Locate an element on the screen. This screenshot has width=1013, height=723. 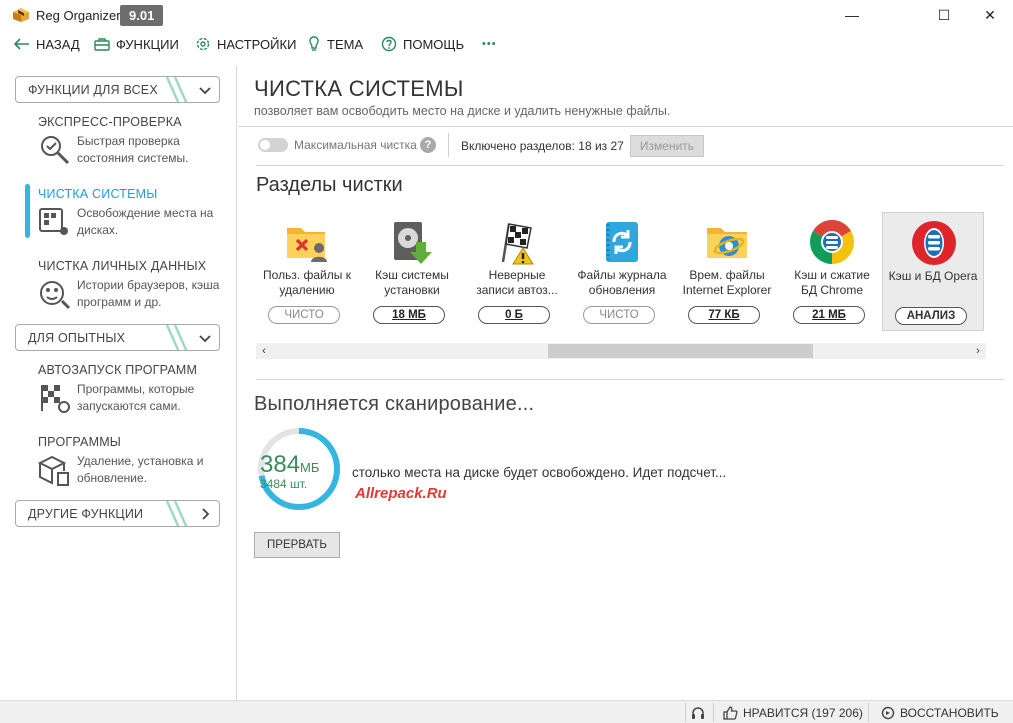
restore-button: ВОССТАНОВИТЬ is located at coordinates (940, 712).